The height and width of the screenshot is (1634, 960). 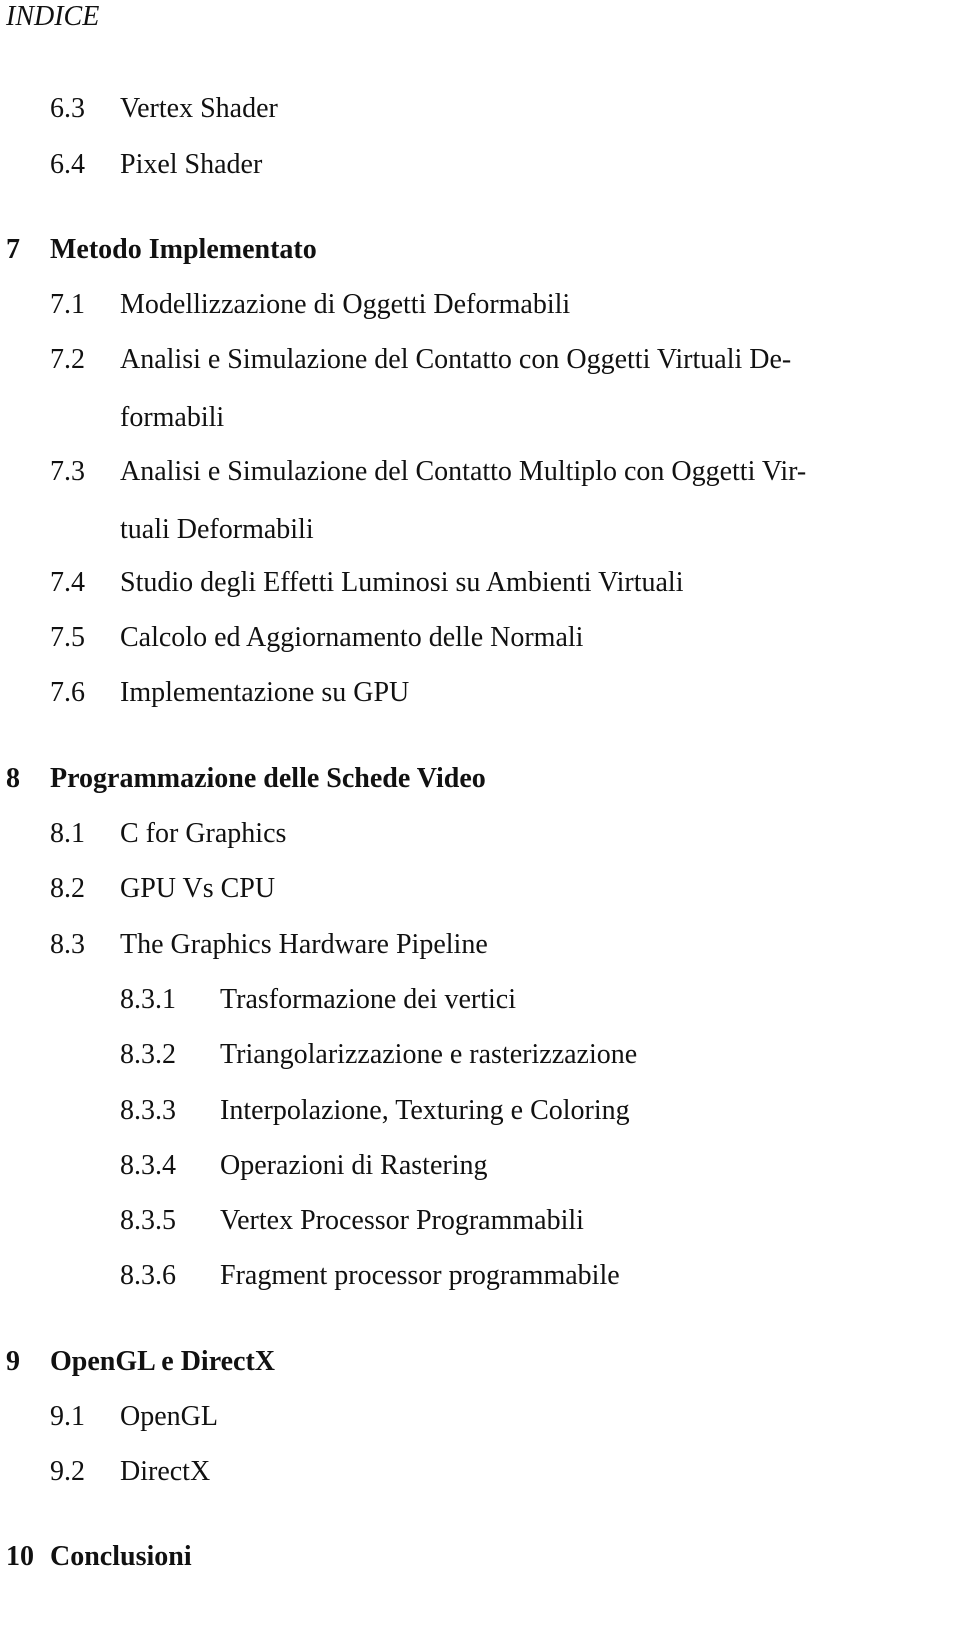 What do you see at coordinates (148, 1110) in the screenshot?
I see `subsection-number: 8.3.3` at bounding box center [148, 1110].